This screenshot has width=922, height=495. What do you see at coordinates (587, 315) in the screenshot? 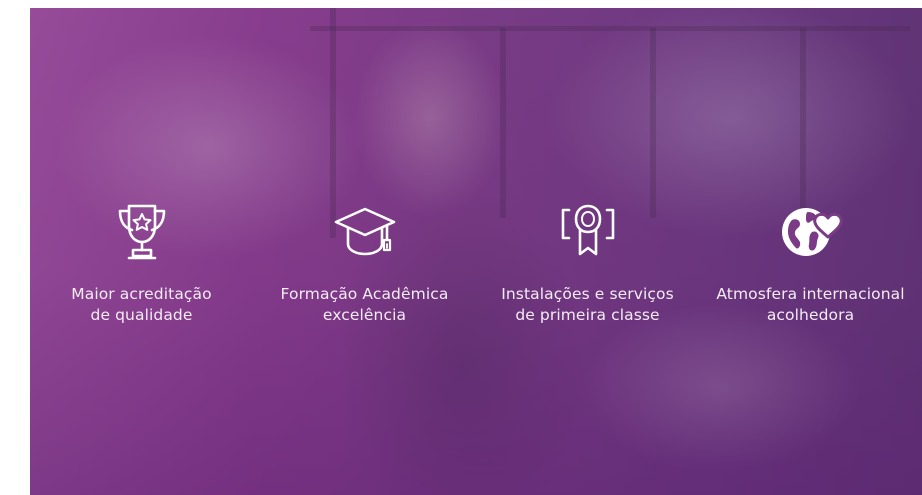
I see `feature-label-line: de primeira classe` at bounding box center [587, 315].